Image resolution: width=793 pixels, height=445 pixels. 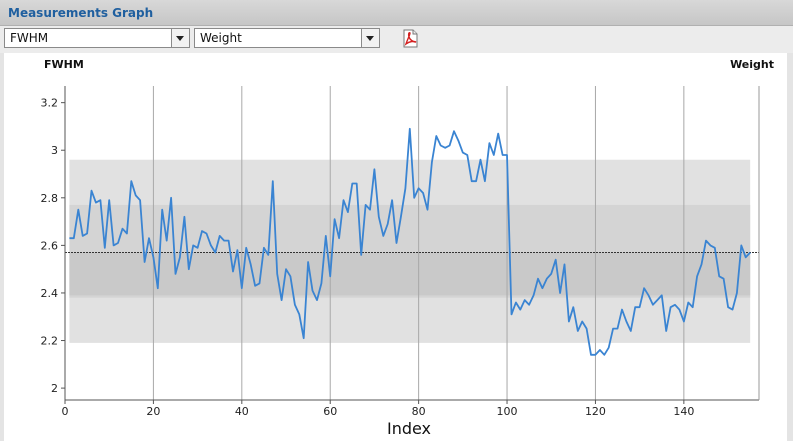 I want to click on weight-select: Weight, so click(x=287, y=38).